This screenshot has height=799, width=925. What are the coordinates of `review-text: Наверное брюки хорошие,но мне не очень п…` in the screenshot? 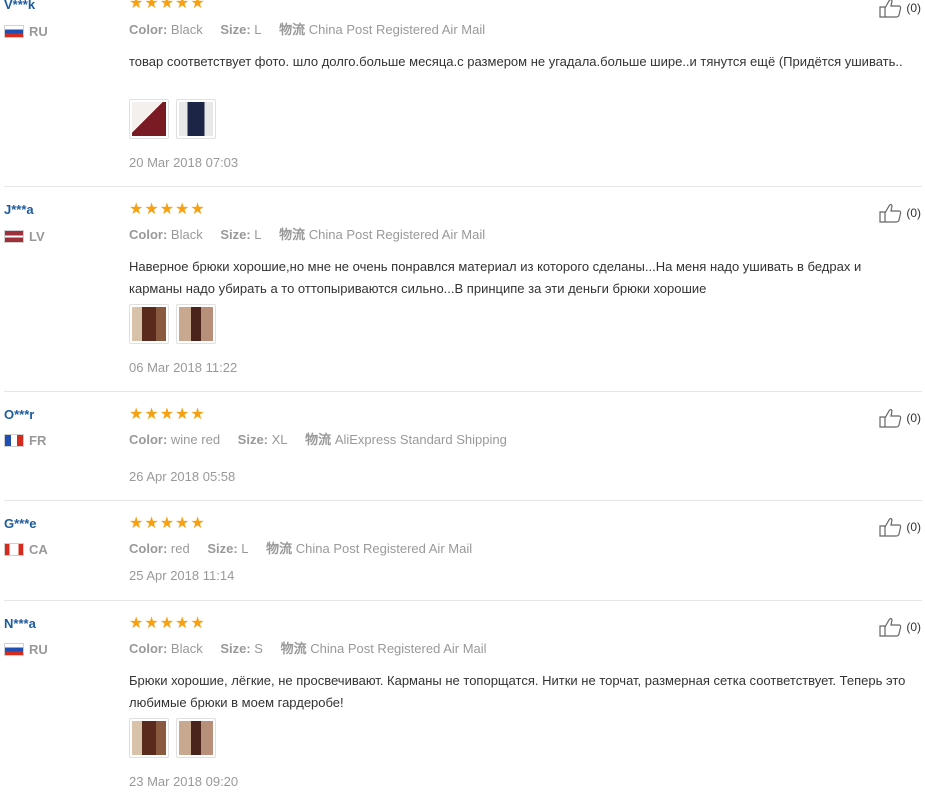 It's located at (495, 277).